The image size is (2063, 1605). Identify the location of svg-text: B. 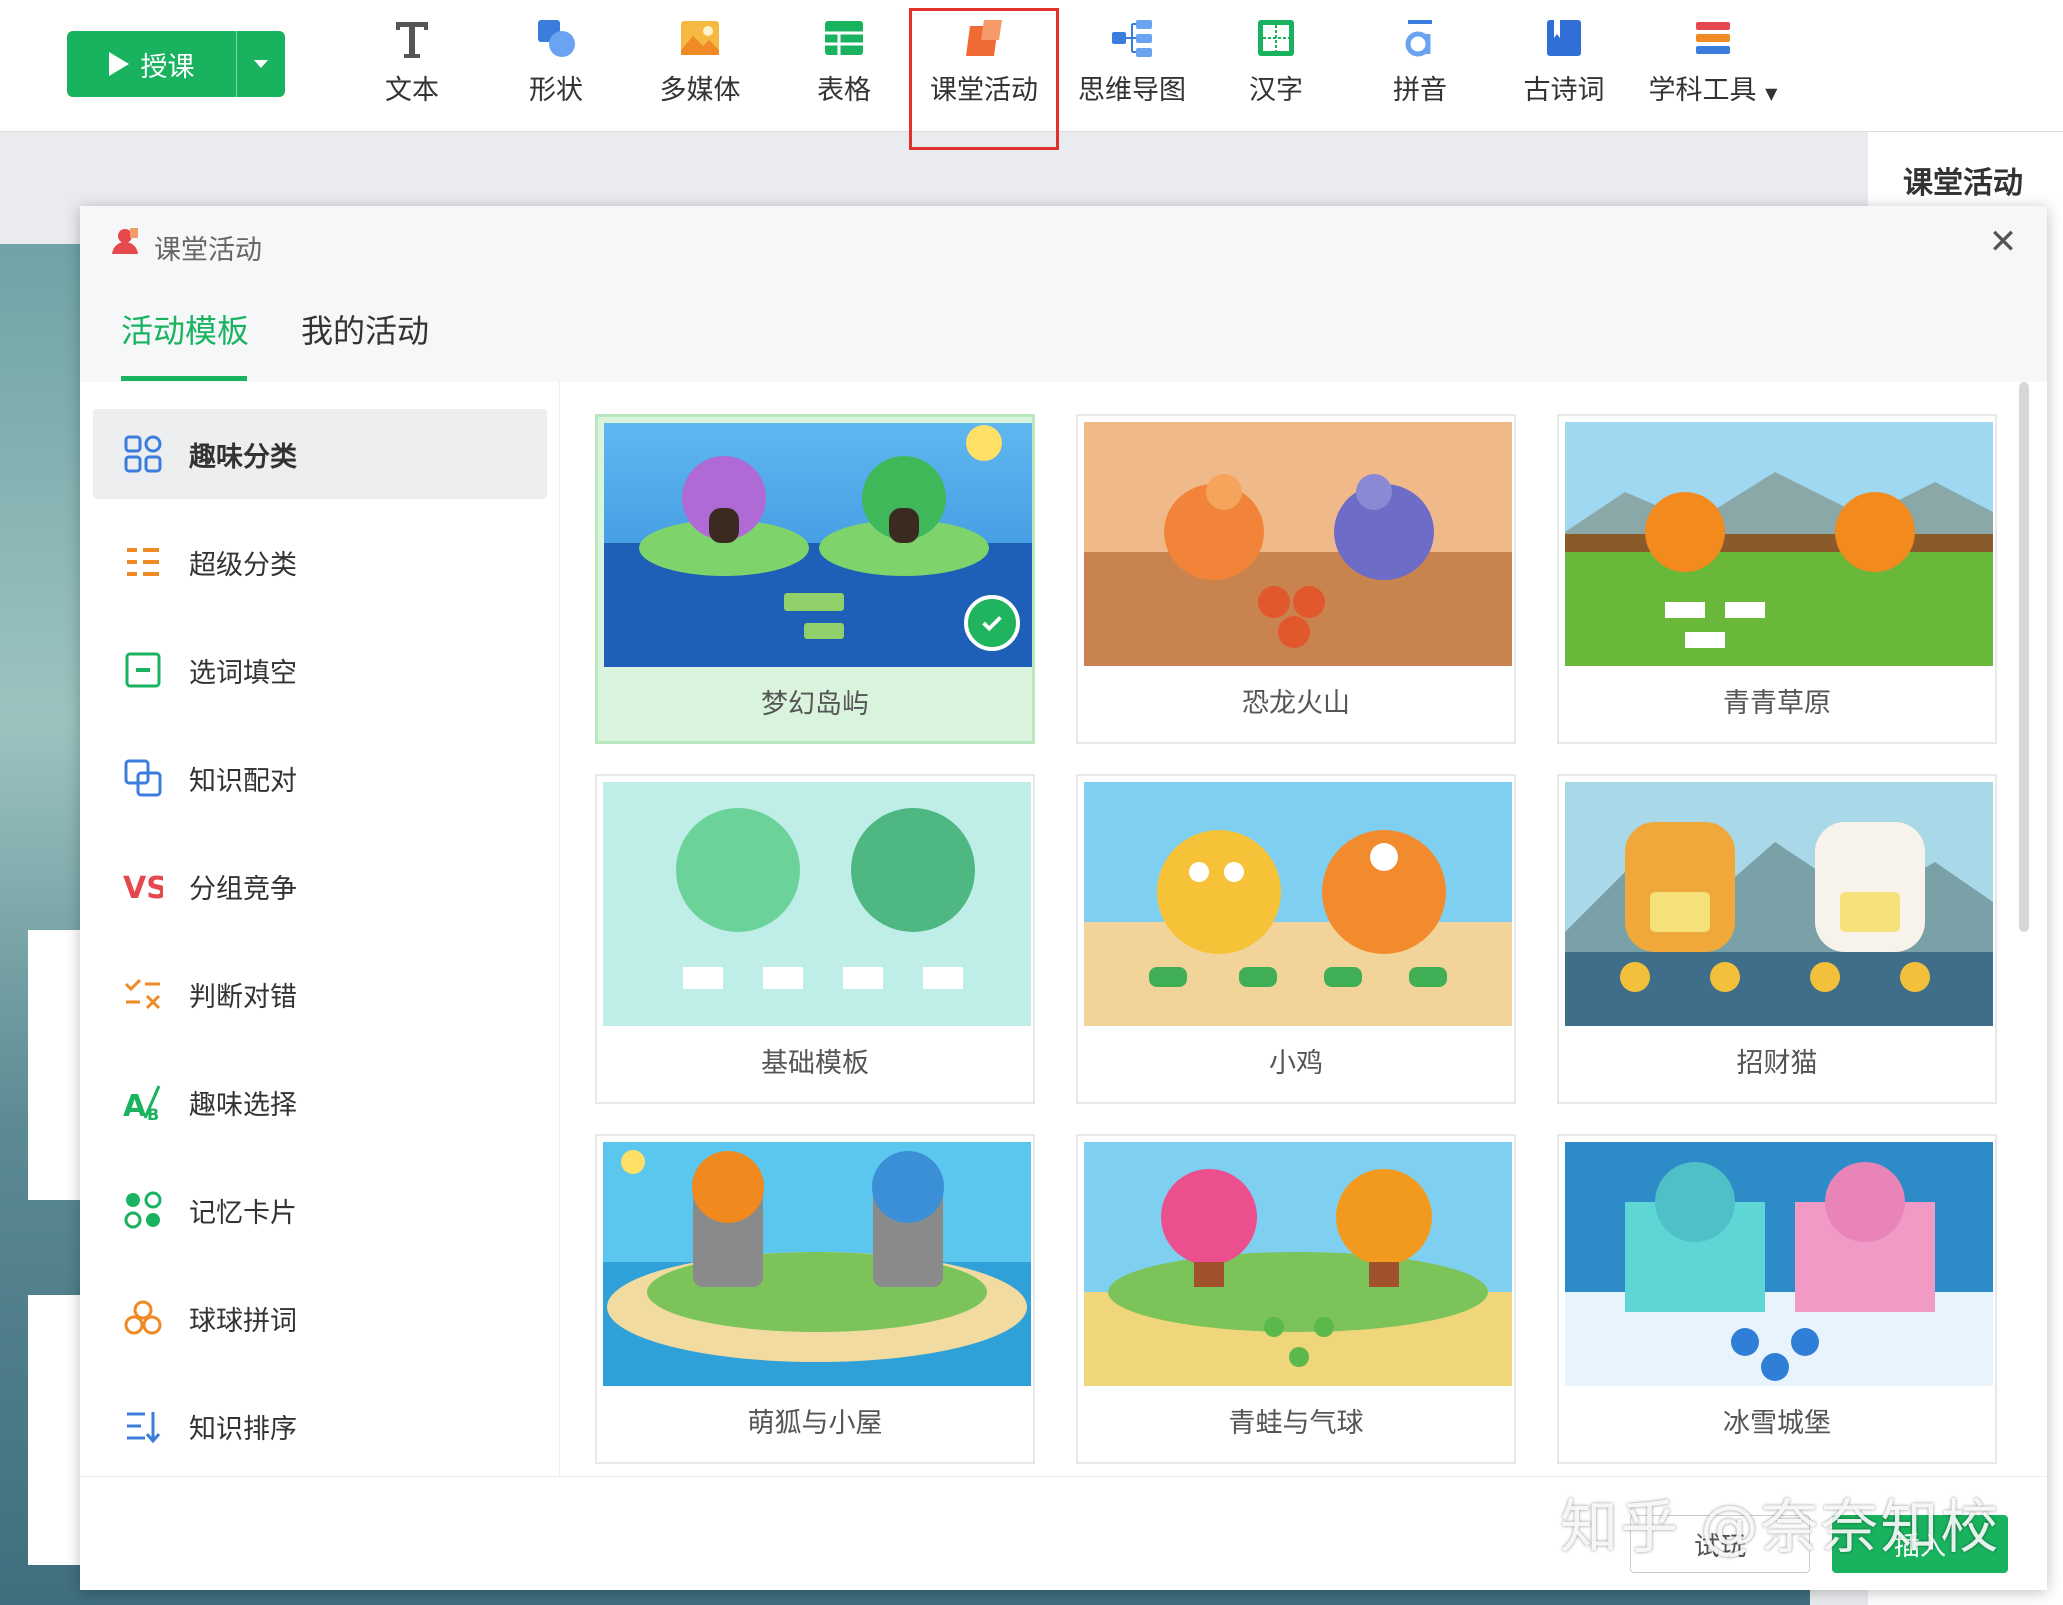
(153, 1113).